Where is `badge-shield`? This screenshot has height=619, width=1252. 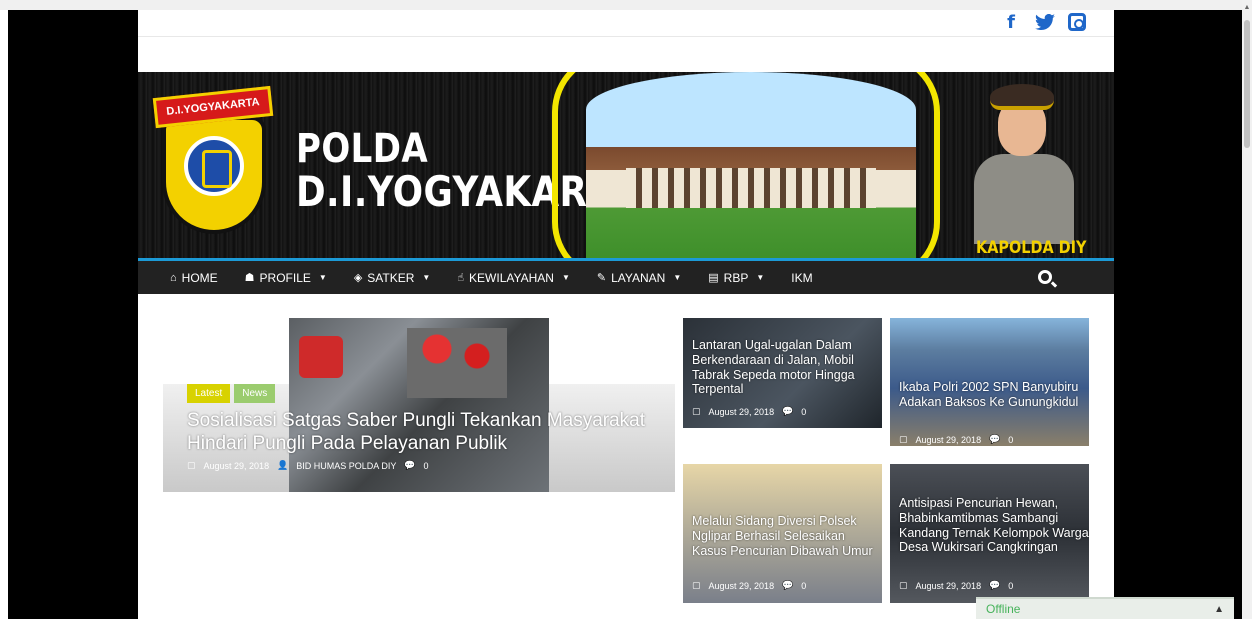
badge-shield is located at coordinates (214, 175).